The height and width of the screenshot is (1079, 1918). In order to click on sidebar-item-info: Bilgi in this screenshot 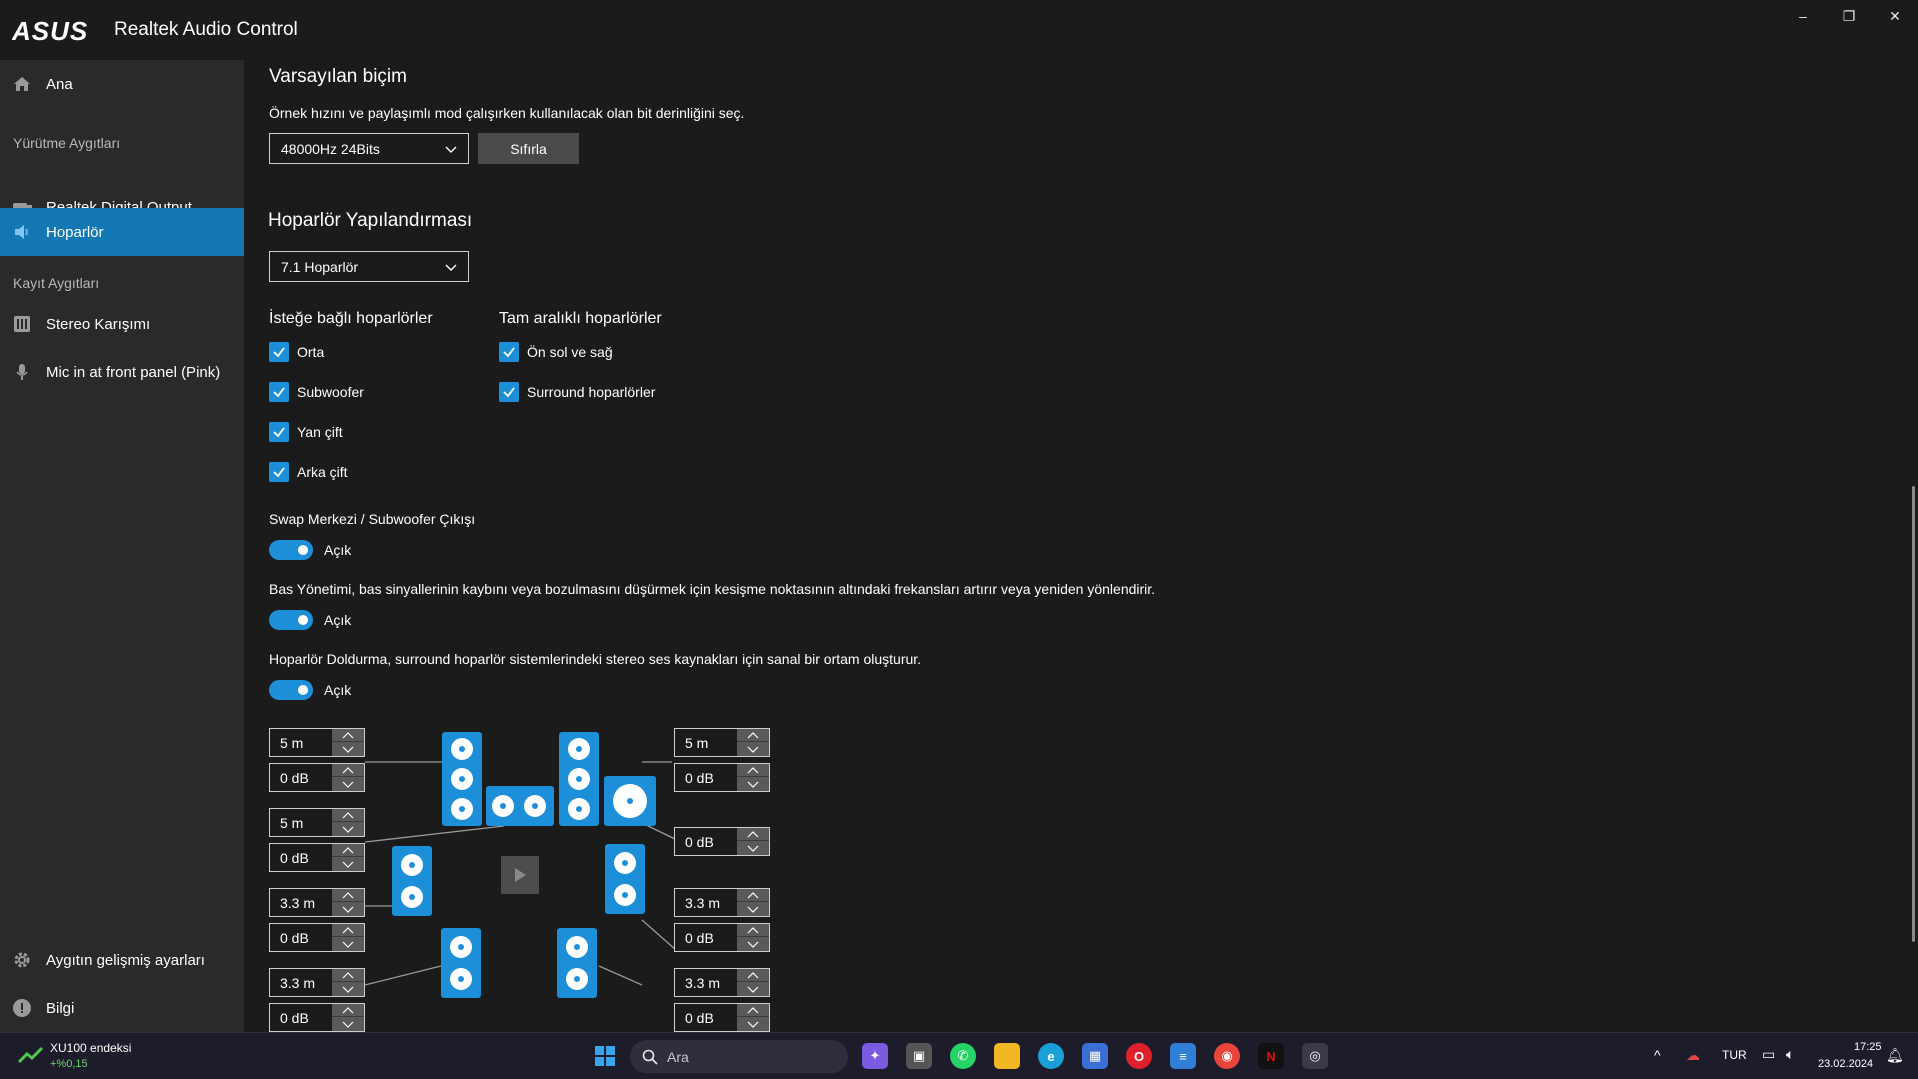, I will do `click(122, 1008)`.